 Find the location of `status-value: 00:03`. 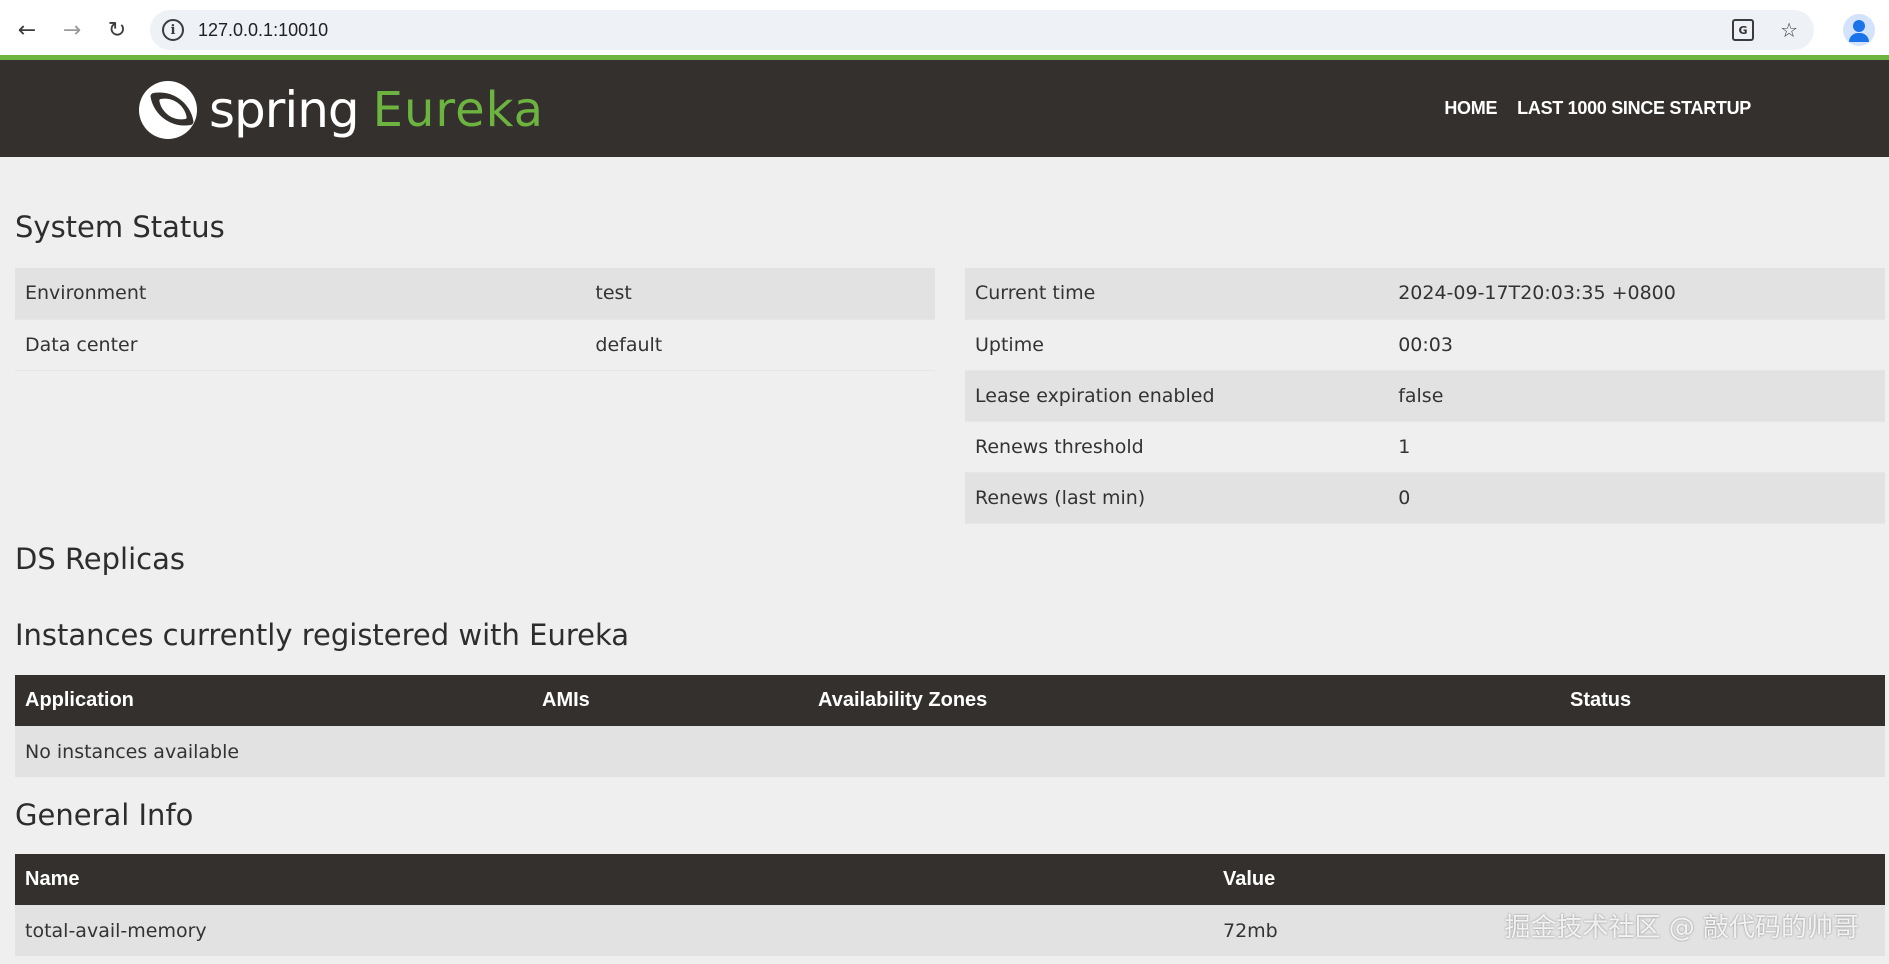

status-value: 00:03 is located at coordinates (1636, 345).